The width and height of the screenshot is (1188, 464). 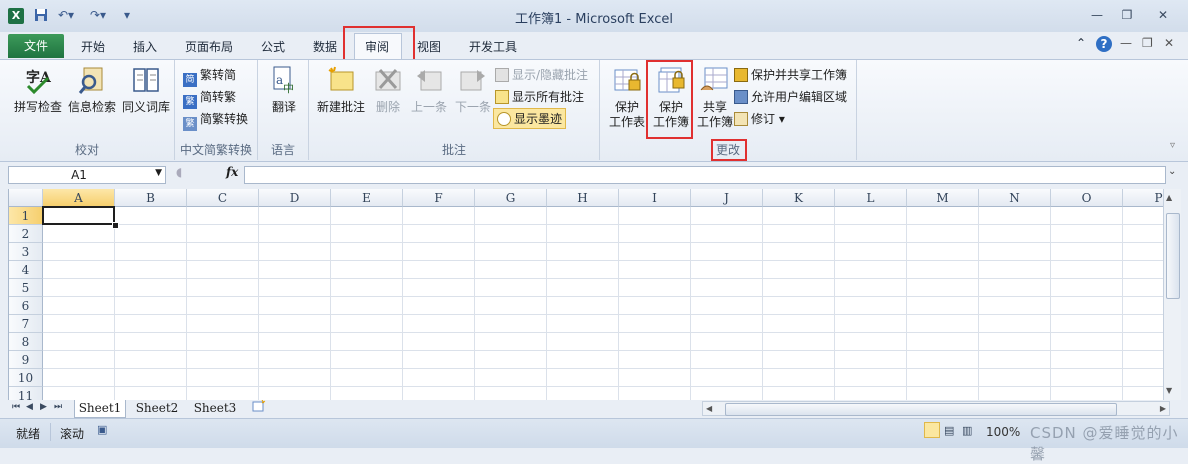 What do you see at coordinates (115, 225) in the screenshot?
I see `fill-handle` at bounding box center [115, 225].